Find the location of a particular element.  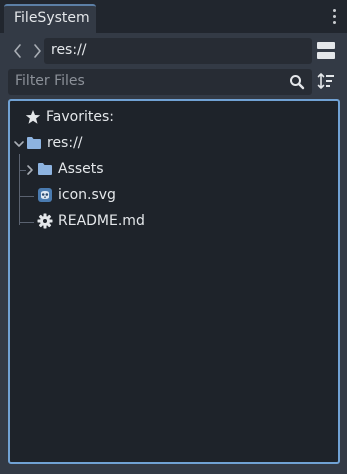

sort-icon is located at coordinates (326, 81).